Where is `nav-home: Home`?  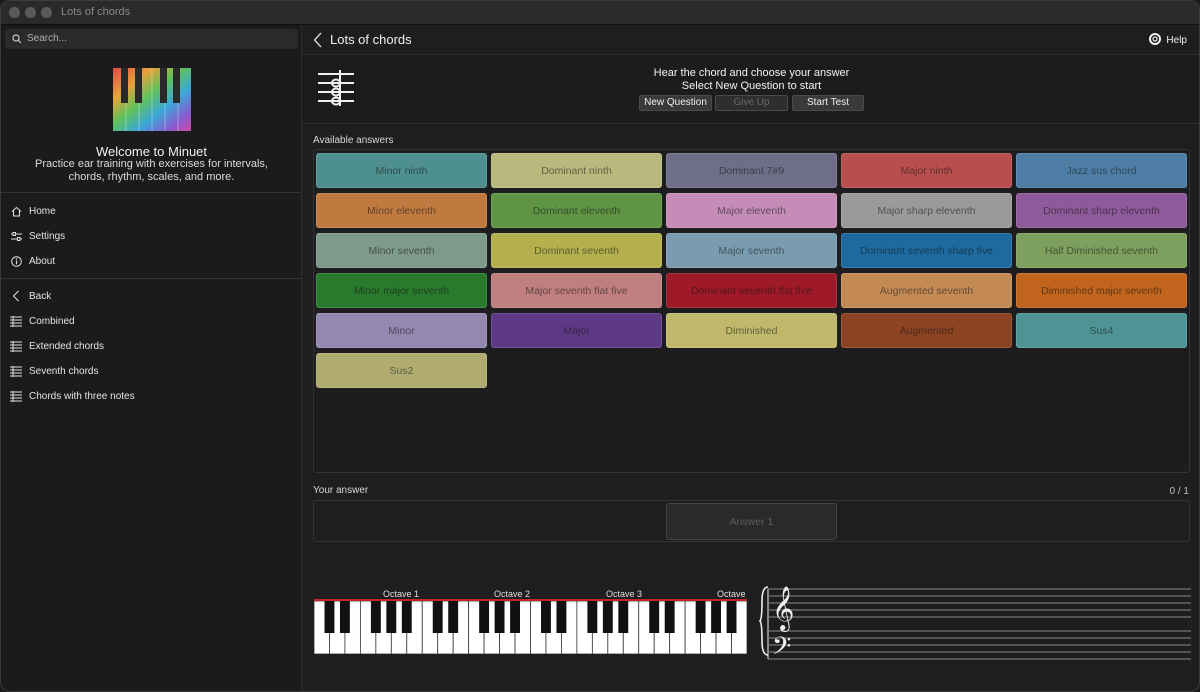 nav-home: Home is located at coordinates (33, 211).